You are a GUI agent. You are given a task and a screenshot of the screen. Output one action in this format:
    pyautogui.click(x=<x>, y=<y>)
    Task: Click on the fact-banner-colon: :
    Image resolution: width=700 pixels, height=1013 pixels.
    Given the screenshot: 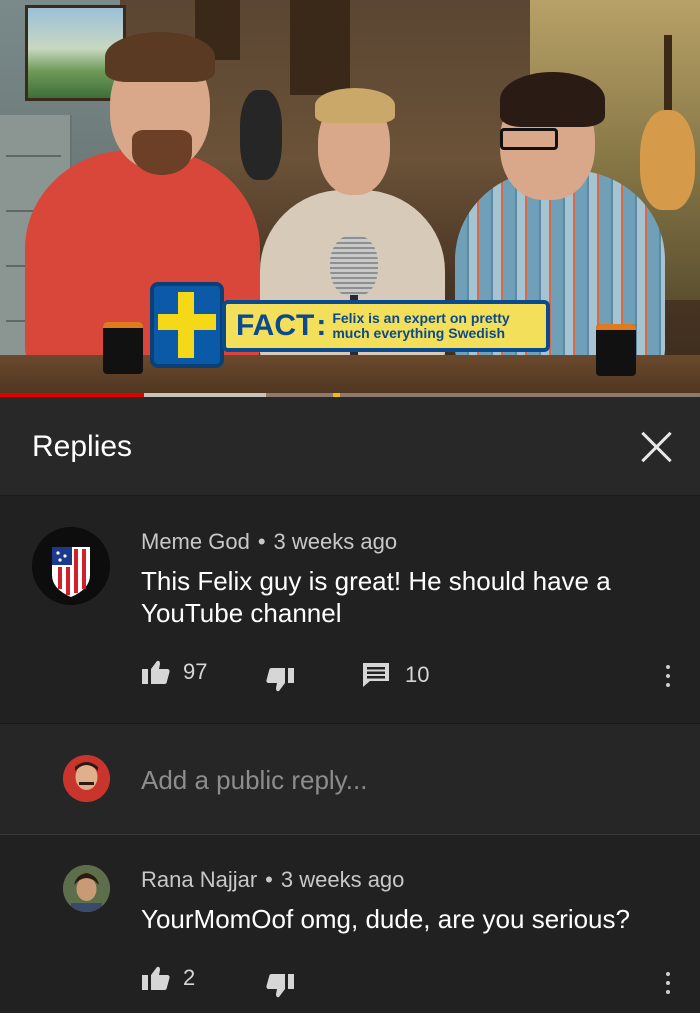 What is the action you would take?
    pyautogui.click(x=321, y=325)
    